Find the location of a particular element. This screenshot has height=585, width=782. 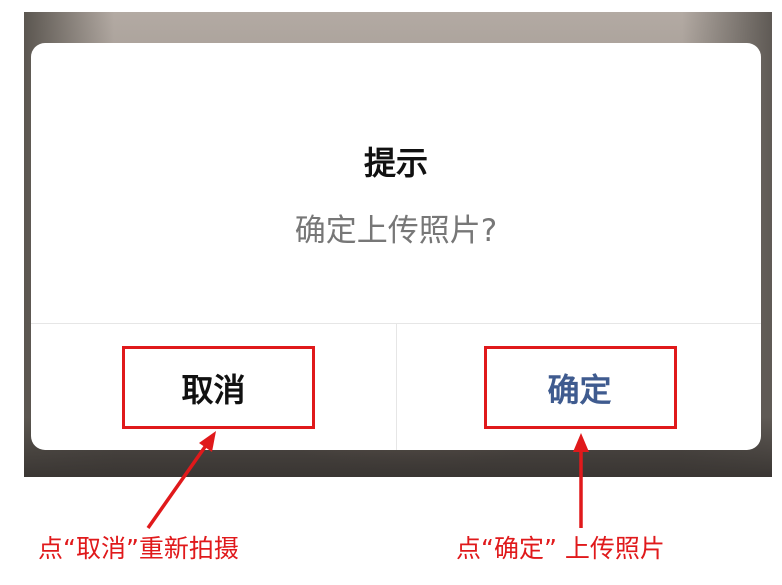

dialog-title: 提示 is located at coordinates (395, 163).